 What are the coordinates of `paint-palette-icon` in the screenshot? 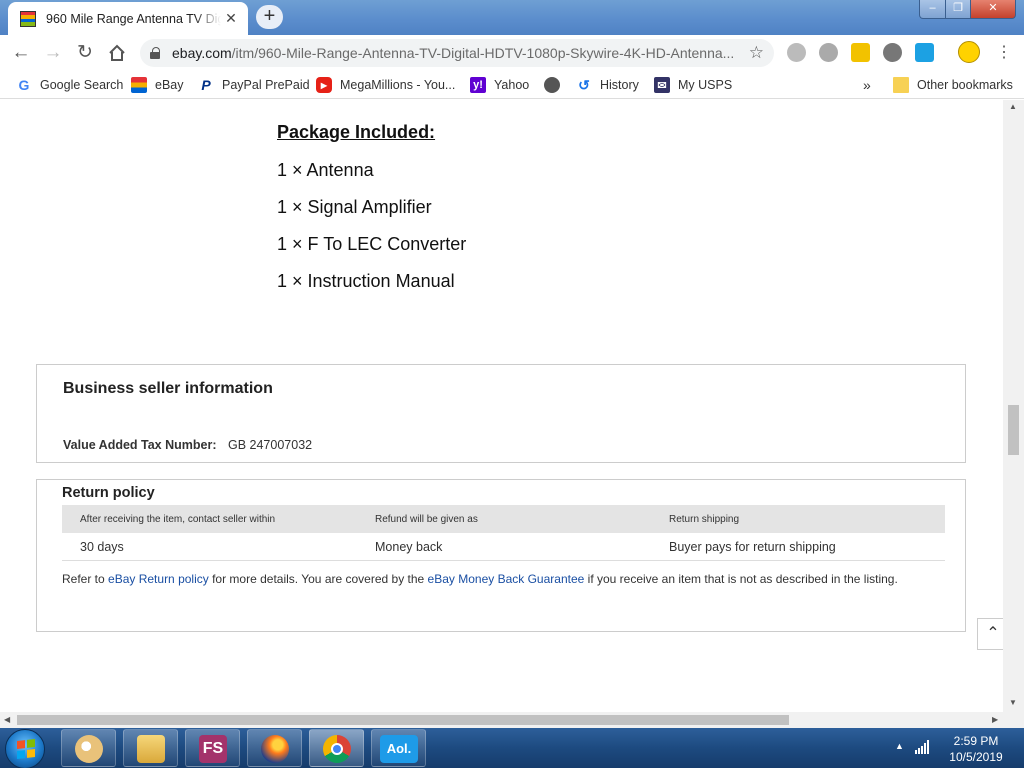 It's located at (89, 749).